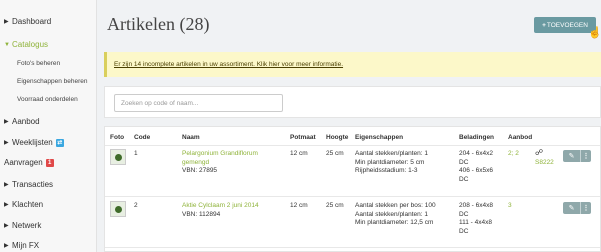  I want to click on cell-belading: 208 - 6x4x8, so click(476, 205).